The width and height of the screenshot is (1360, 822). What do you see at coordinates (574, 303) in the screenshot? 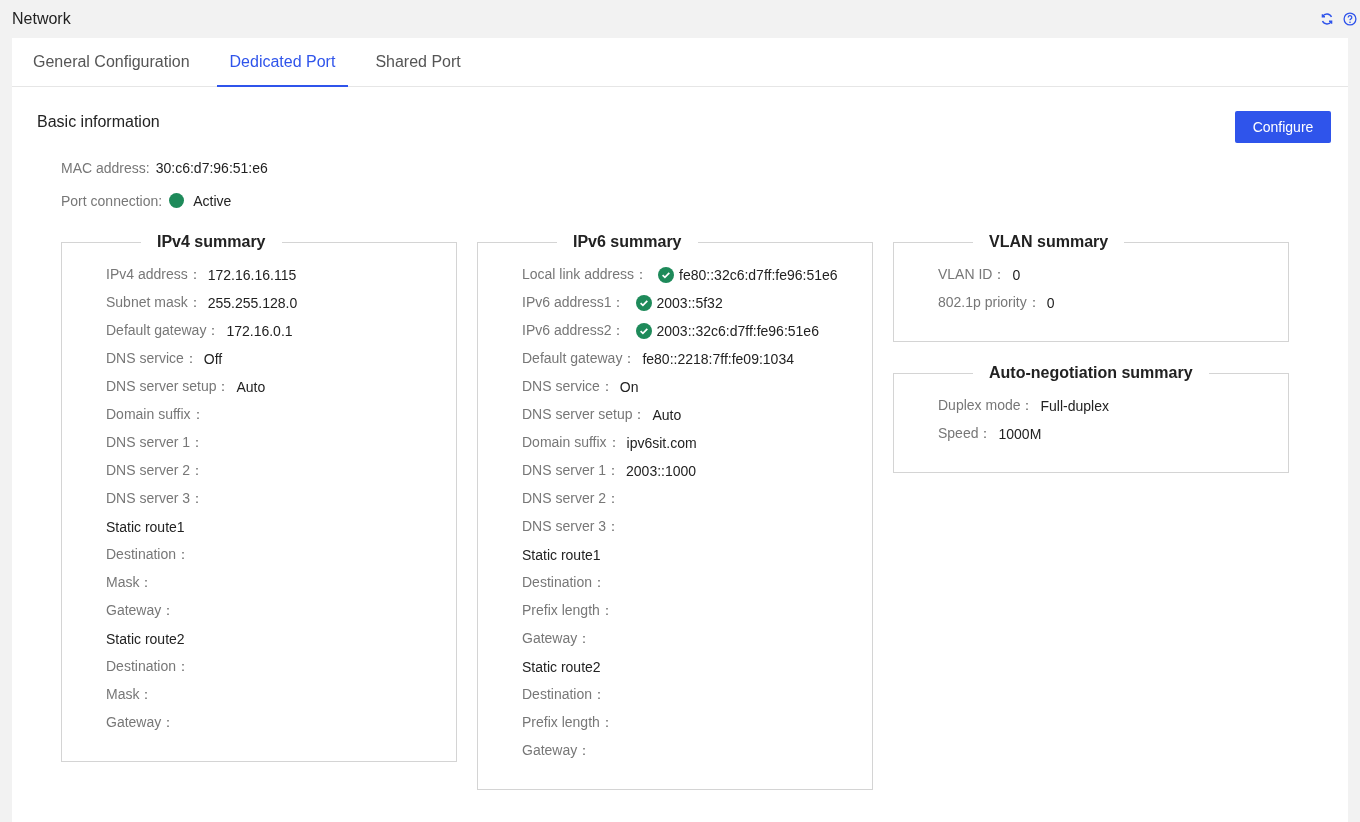
I see `field-label: IPv6 address1：` at bounding box center [574, 303].